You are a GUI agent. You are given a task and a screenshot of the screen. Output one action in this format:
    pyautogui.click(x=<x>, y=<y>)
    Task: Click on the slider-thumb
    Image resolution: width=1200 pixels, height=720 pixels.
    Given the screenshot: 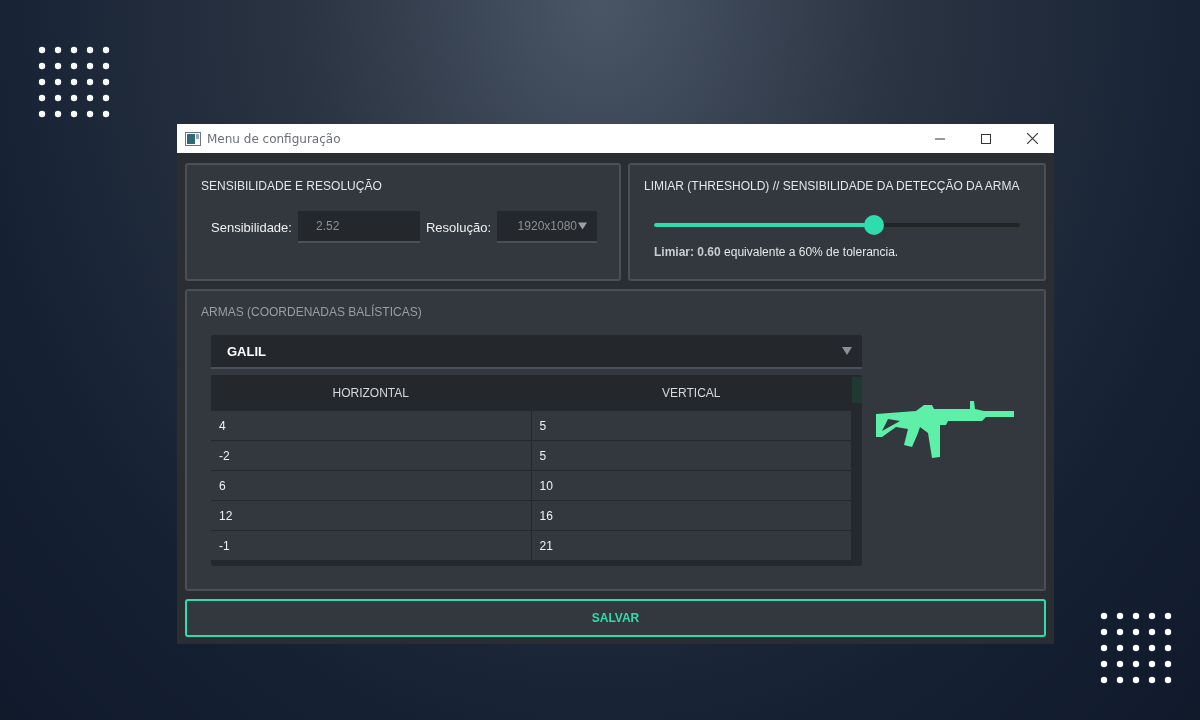 What is the action you would take?
    pyautogui.click(x=873, y=225)
    